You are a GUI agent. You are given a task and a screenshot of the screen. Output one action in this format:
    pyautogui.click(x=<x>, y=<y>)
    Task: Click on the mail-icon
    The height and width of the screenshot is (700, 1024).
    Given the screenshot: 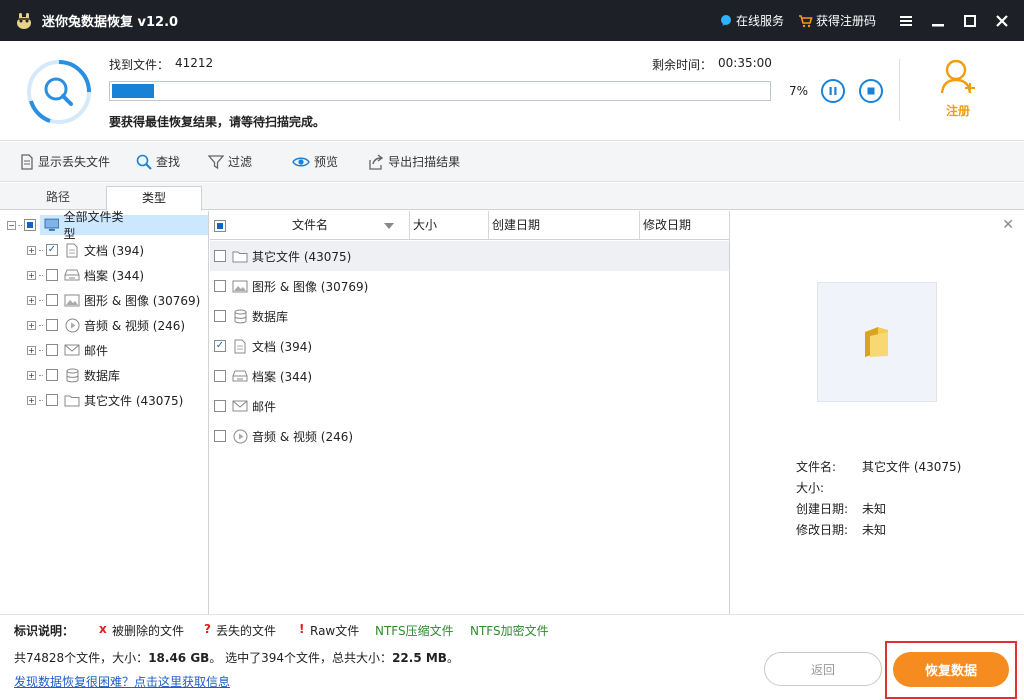 What is the action you would take?
    pyautogui.click(x=72, y=350)
    